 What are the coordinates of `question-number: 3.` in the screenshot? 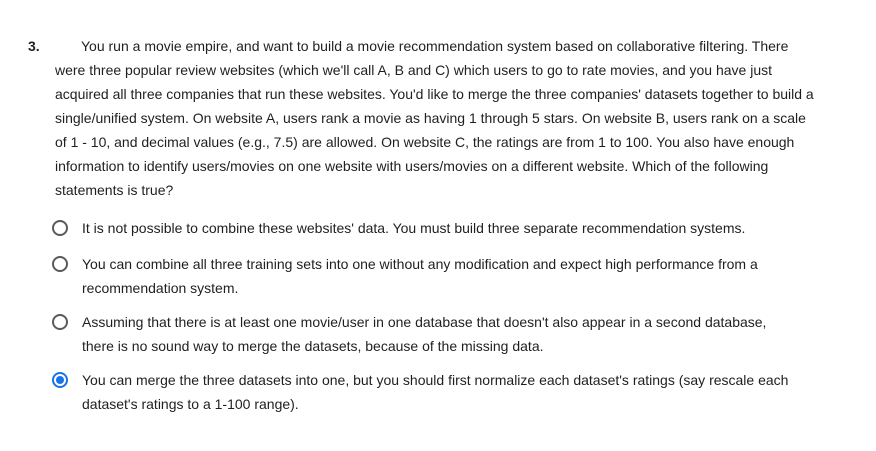 It's located at (34, 46).